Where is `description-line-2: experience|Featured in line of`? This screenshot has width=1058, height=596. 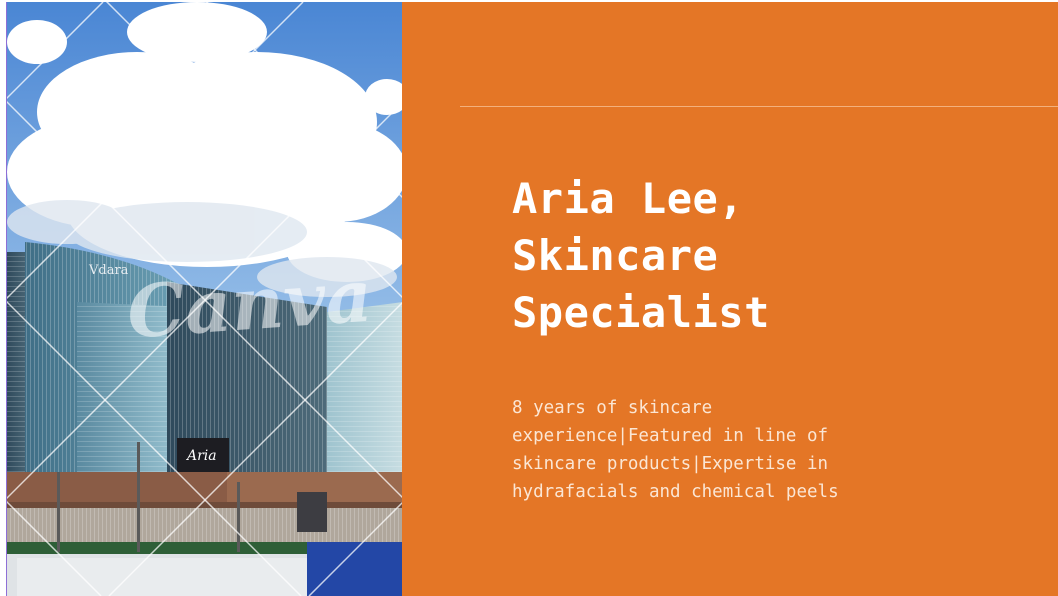
description-line-2: experience|Featured in line of is located at coordinates (670, 436).